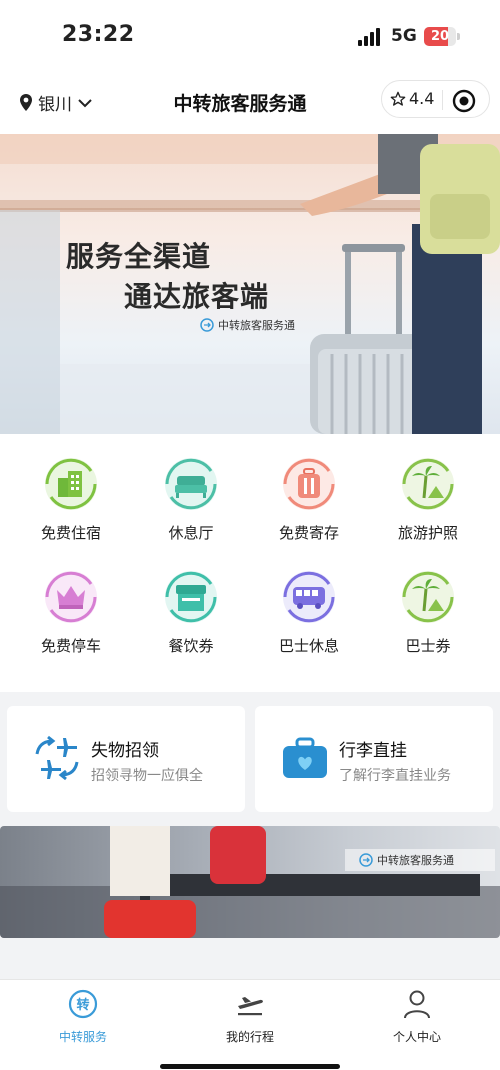  Describe the element at coordinates (57, 758) in the screenshot. I see `flight-transfer-icon` at that location.